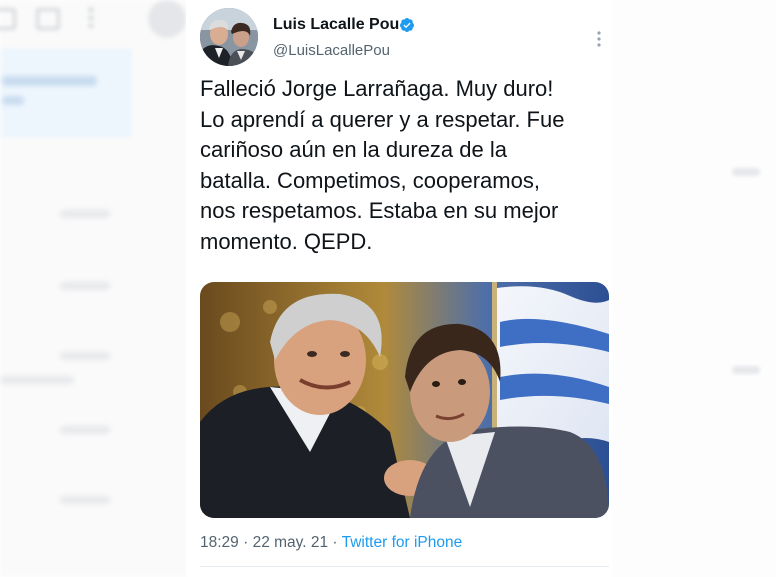 Image resolution: width=776 pixels, height=577 pixels. What do you see at coordinates (291, 542) in the screenshot?
I see `tweet-date: 22 may. 21` at bounding box center [291, 542].